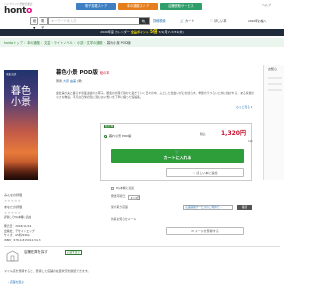 Image resolution: width=320 pixels, height=300 pixels. I want to click on my-rating-label: あなたの評価, so click(13, 207).